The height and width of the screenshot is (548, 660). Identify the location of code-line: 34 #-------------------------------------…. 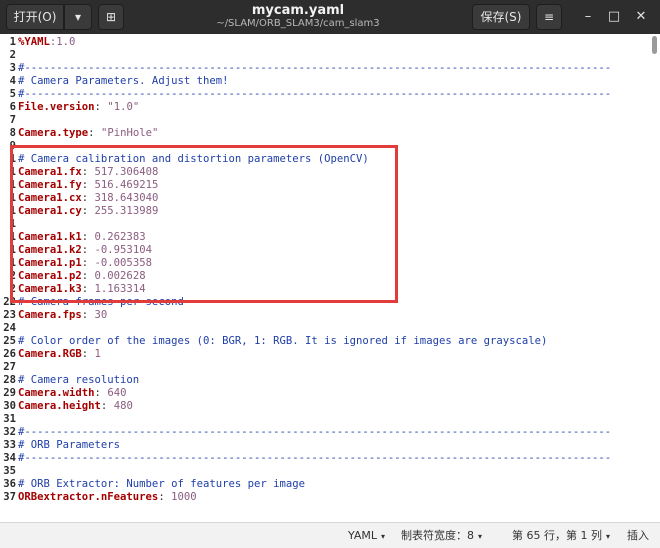
(330, 458).